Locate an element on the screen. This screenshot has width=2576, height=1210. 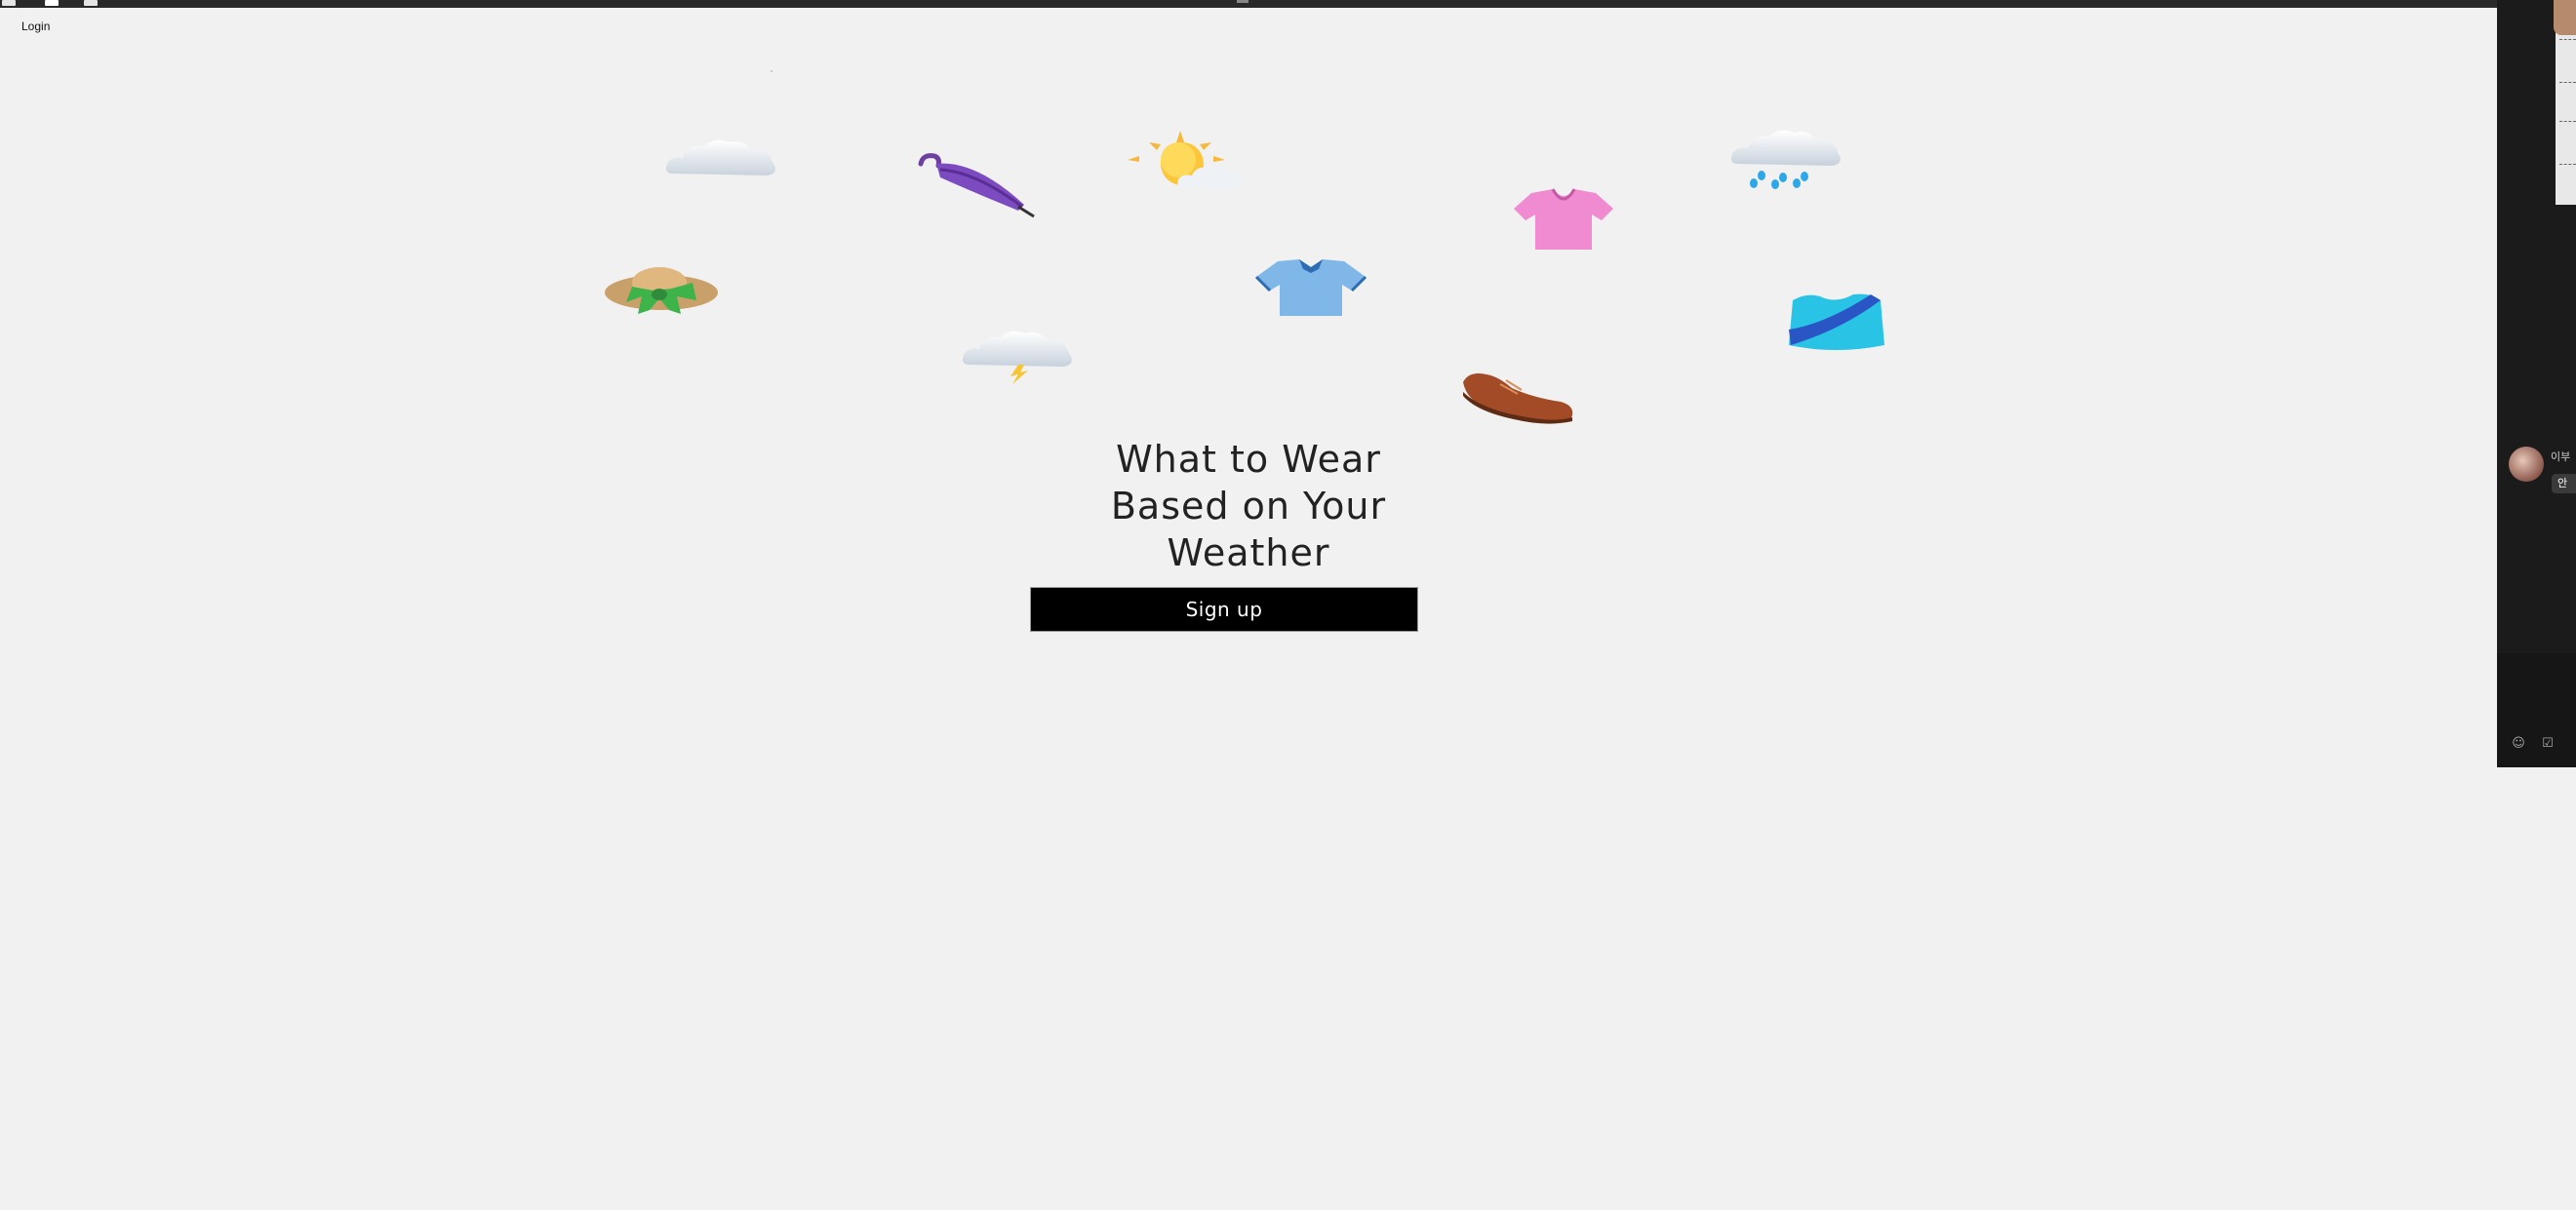
login-link: Login is located at coordinates (35, 26).